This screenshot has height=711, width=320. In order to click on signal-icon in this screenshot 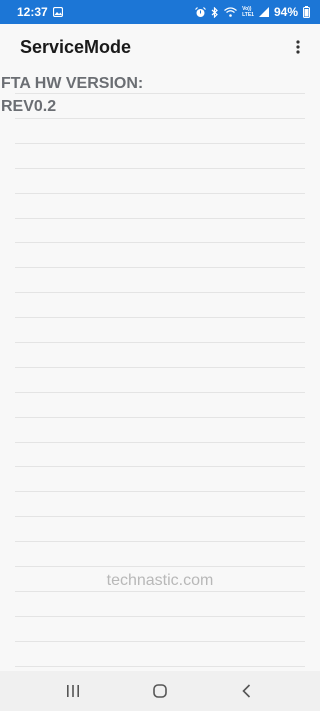, I will do `click(263, 12)`.